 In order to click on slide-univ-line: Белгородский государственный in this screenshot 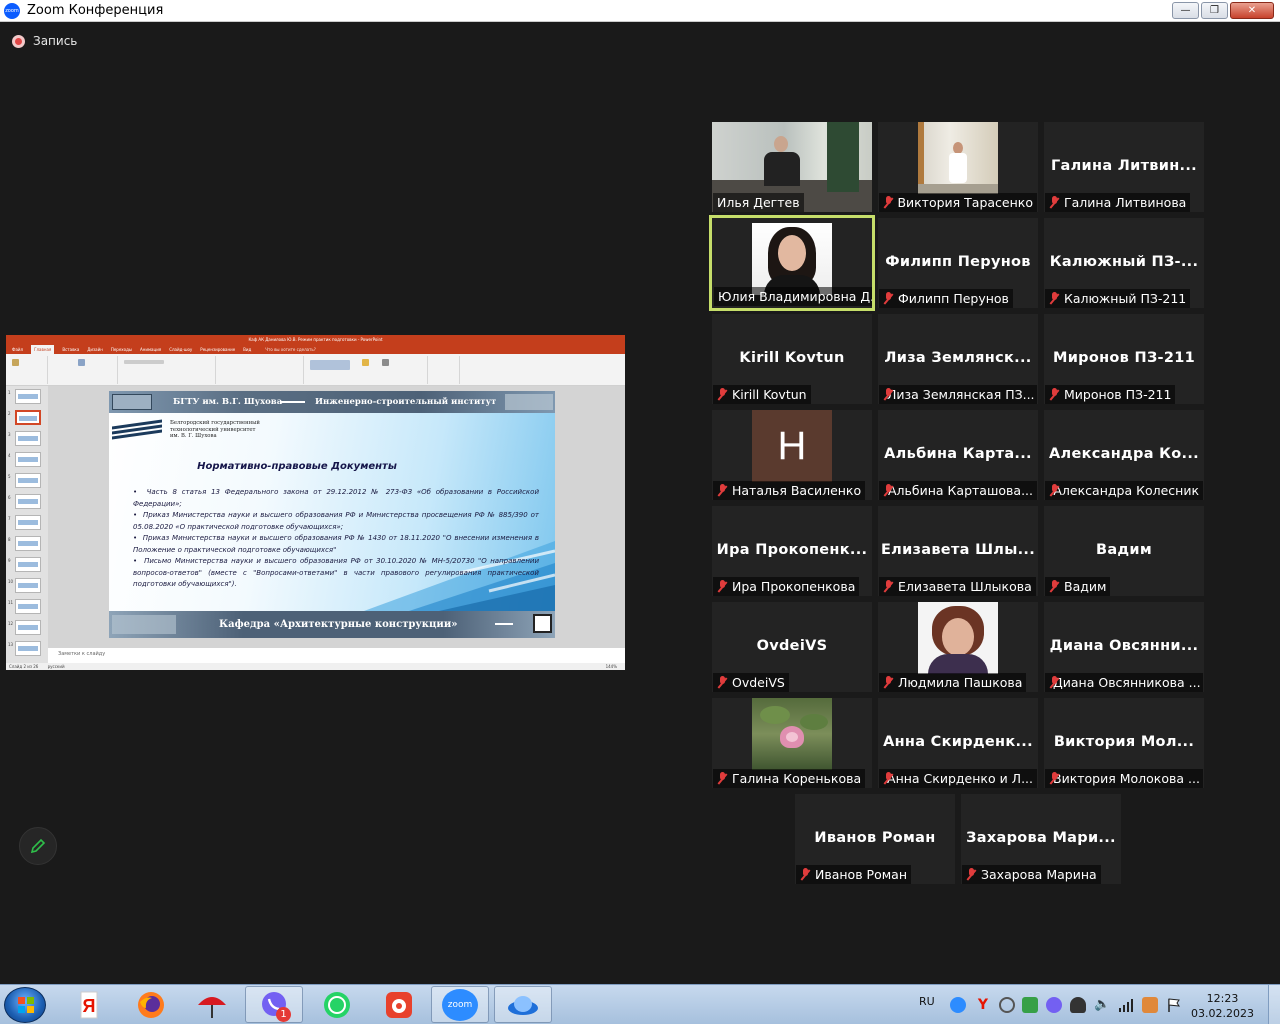, I will do `click(215, 423)`.